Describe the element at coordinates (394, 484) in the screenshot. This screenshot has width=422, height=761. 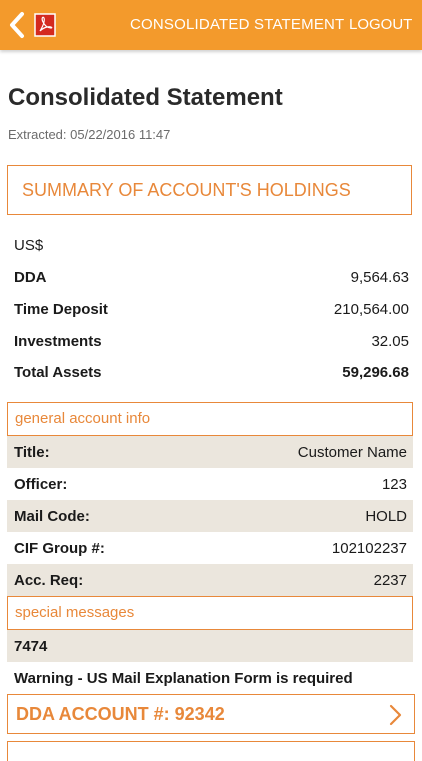
I see `info-value: 123` at that location.